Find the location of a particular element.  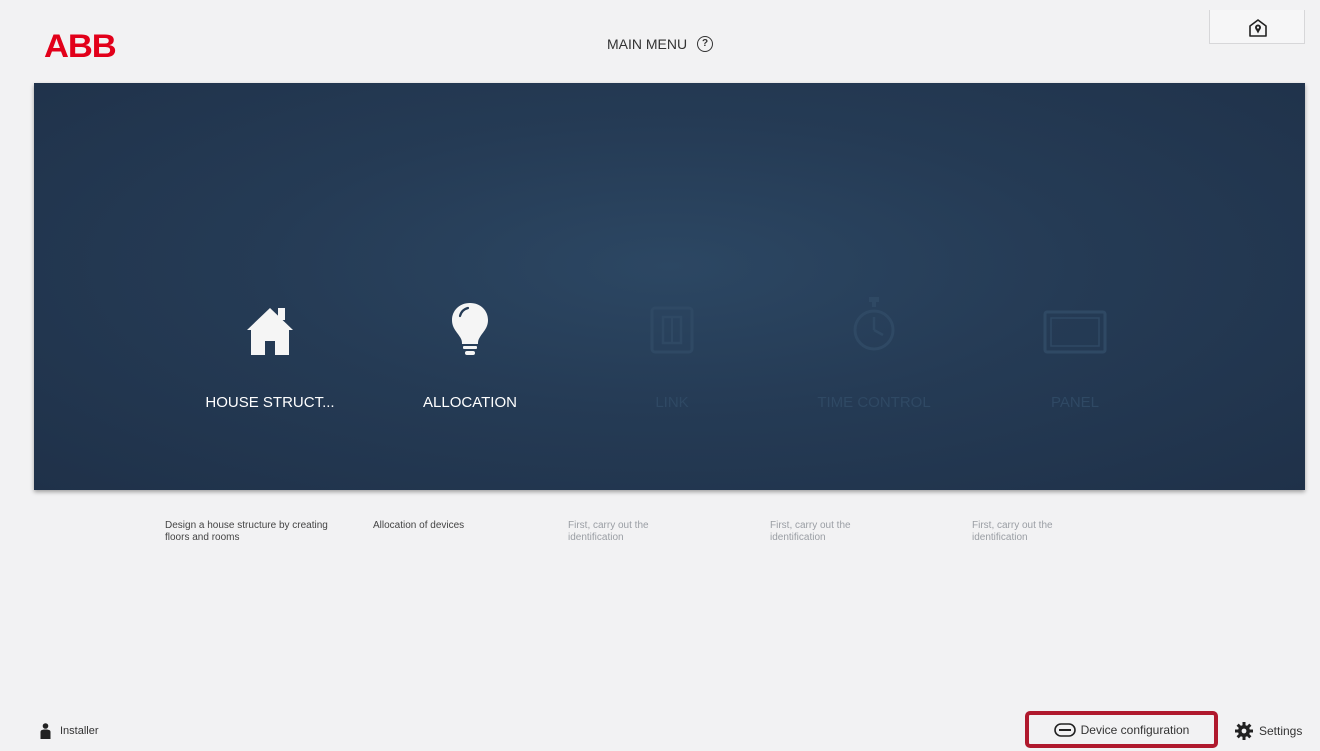

settings-button: Settings is located at coordinates (1268, 731).